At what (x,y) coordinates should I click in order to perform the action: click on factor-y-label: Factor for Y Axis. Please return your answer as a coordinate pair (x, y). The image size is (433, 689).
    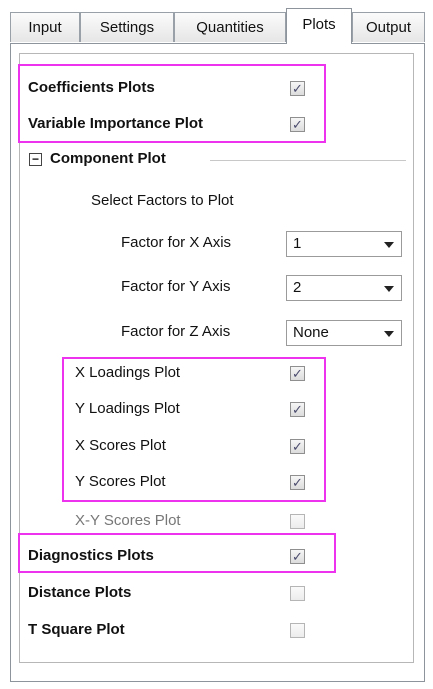
    Looking at the image, I should click on (176, 286).